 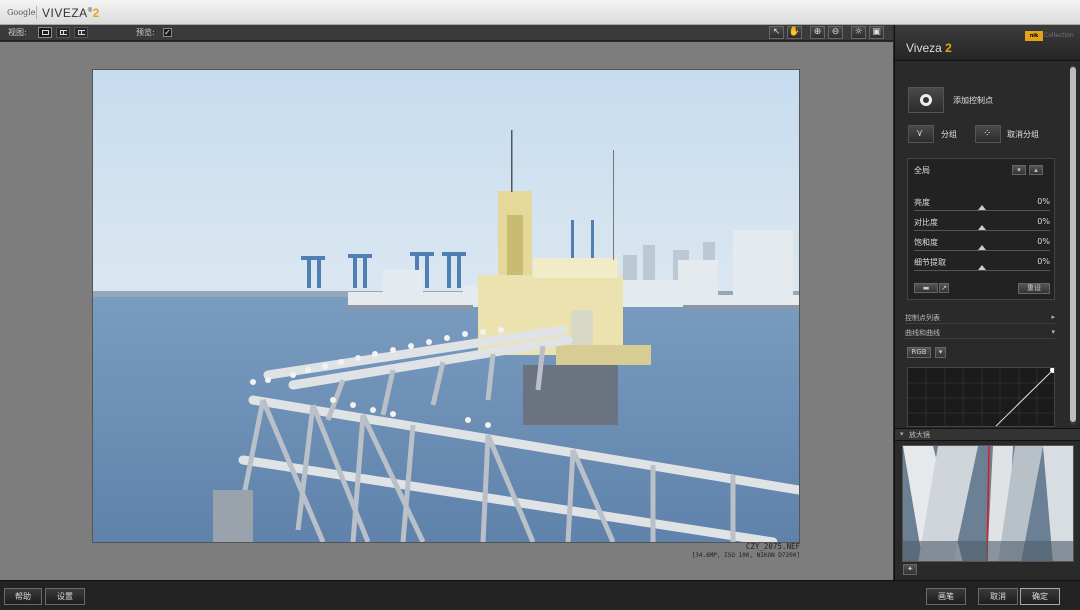 What do you see at coordinates (946, 596) in the screenshot?
I see `brush-button: 画笔` at bounding box center [946, 596].